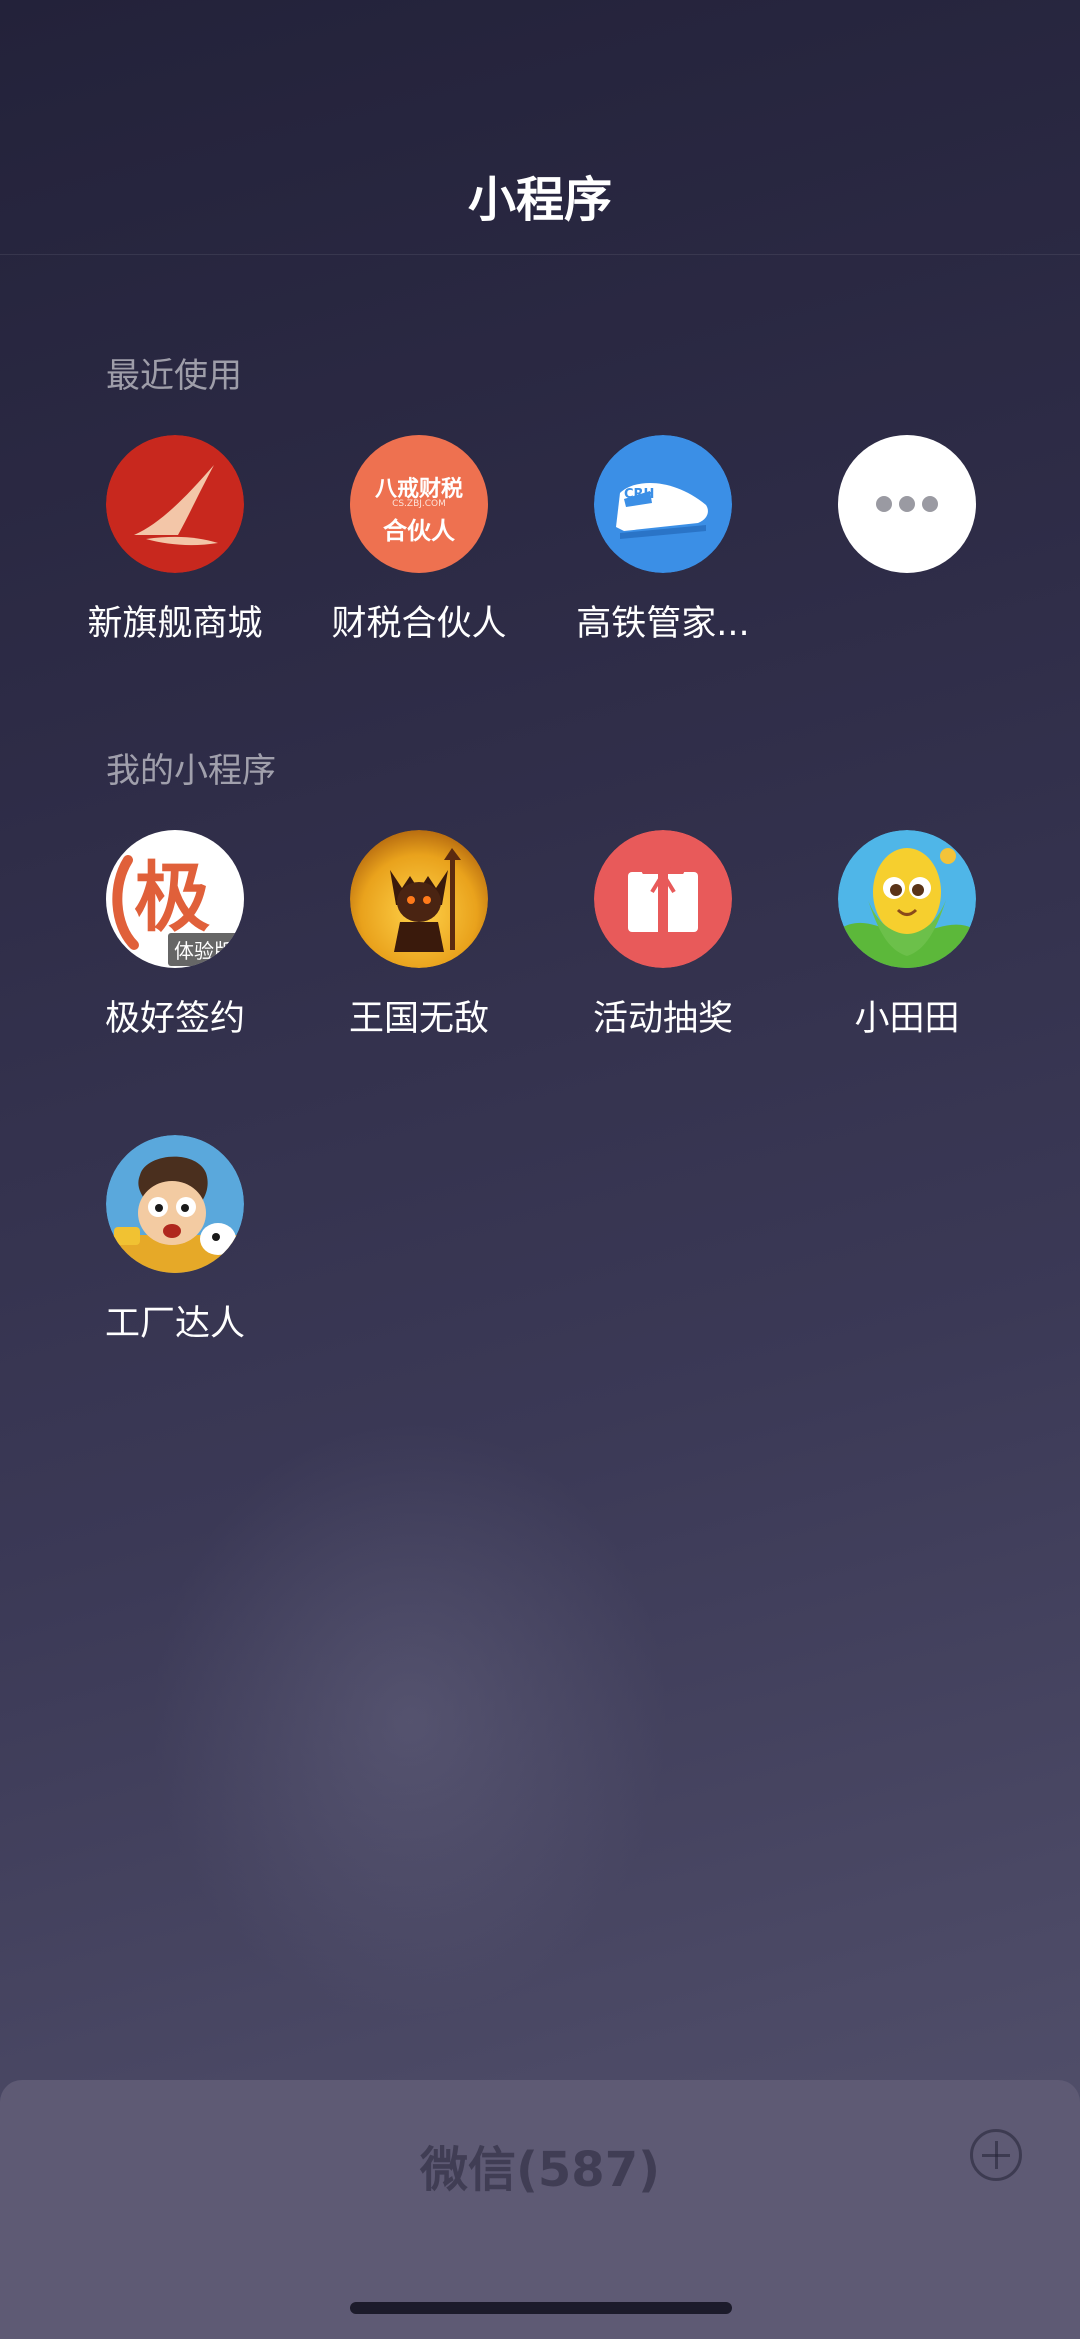 The width and height of the screenshot is (1080, 2339). What do you see at coordinates (175, 1204) in the screenshot?
I see `factory-game-icon` at bounding box center [175, 1204].